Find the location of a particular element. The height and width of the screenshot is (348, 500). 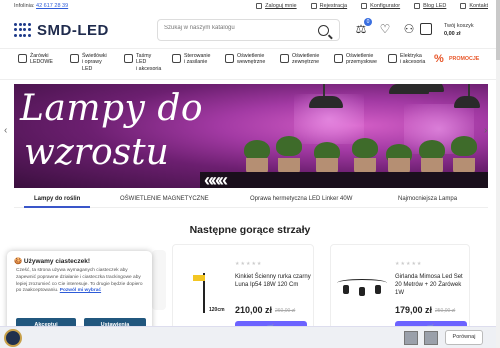

mail-icon is located at coordinates (463, 6).